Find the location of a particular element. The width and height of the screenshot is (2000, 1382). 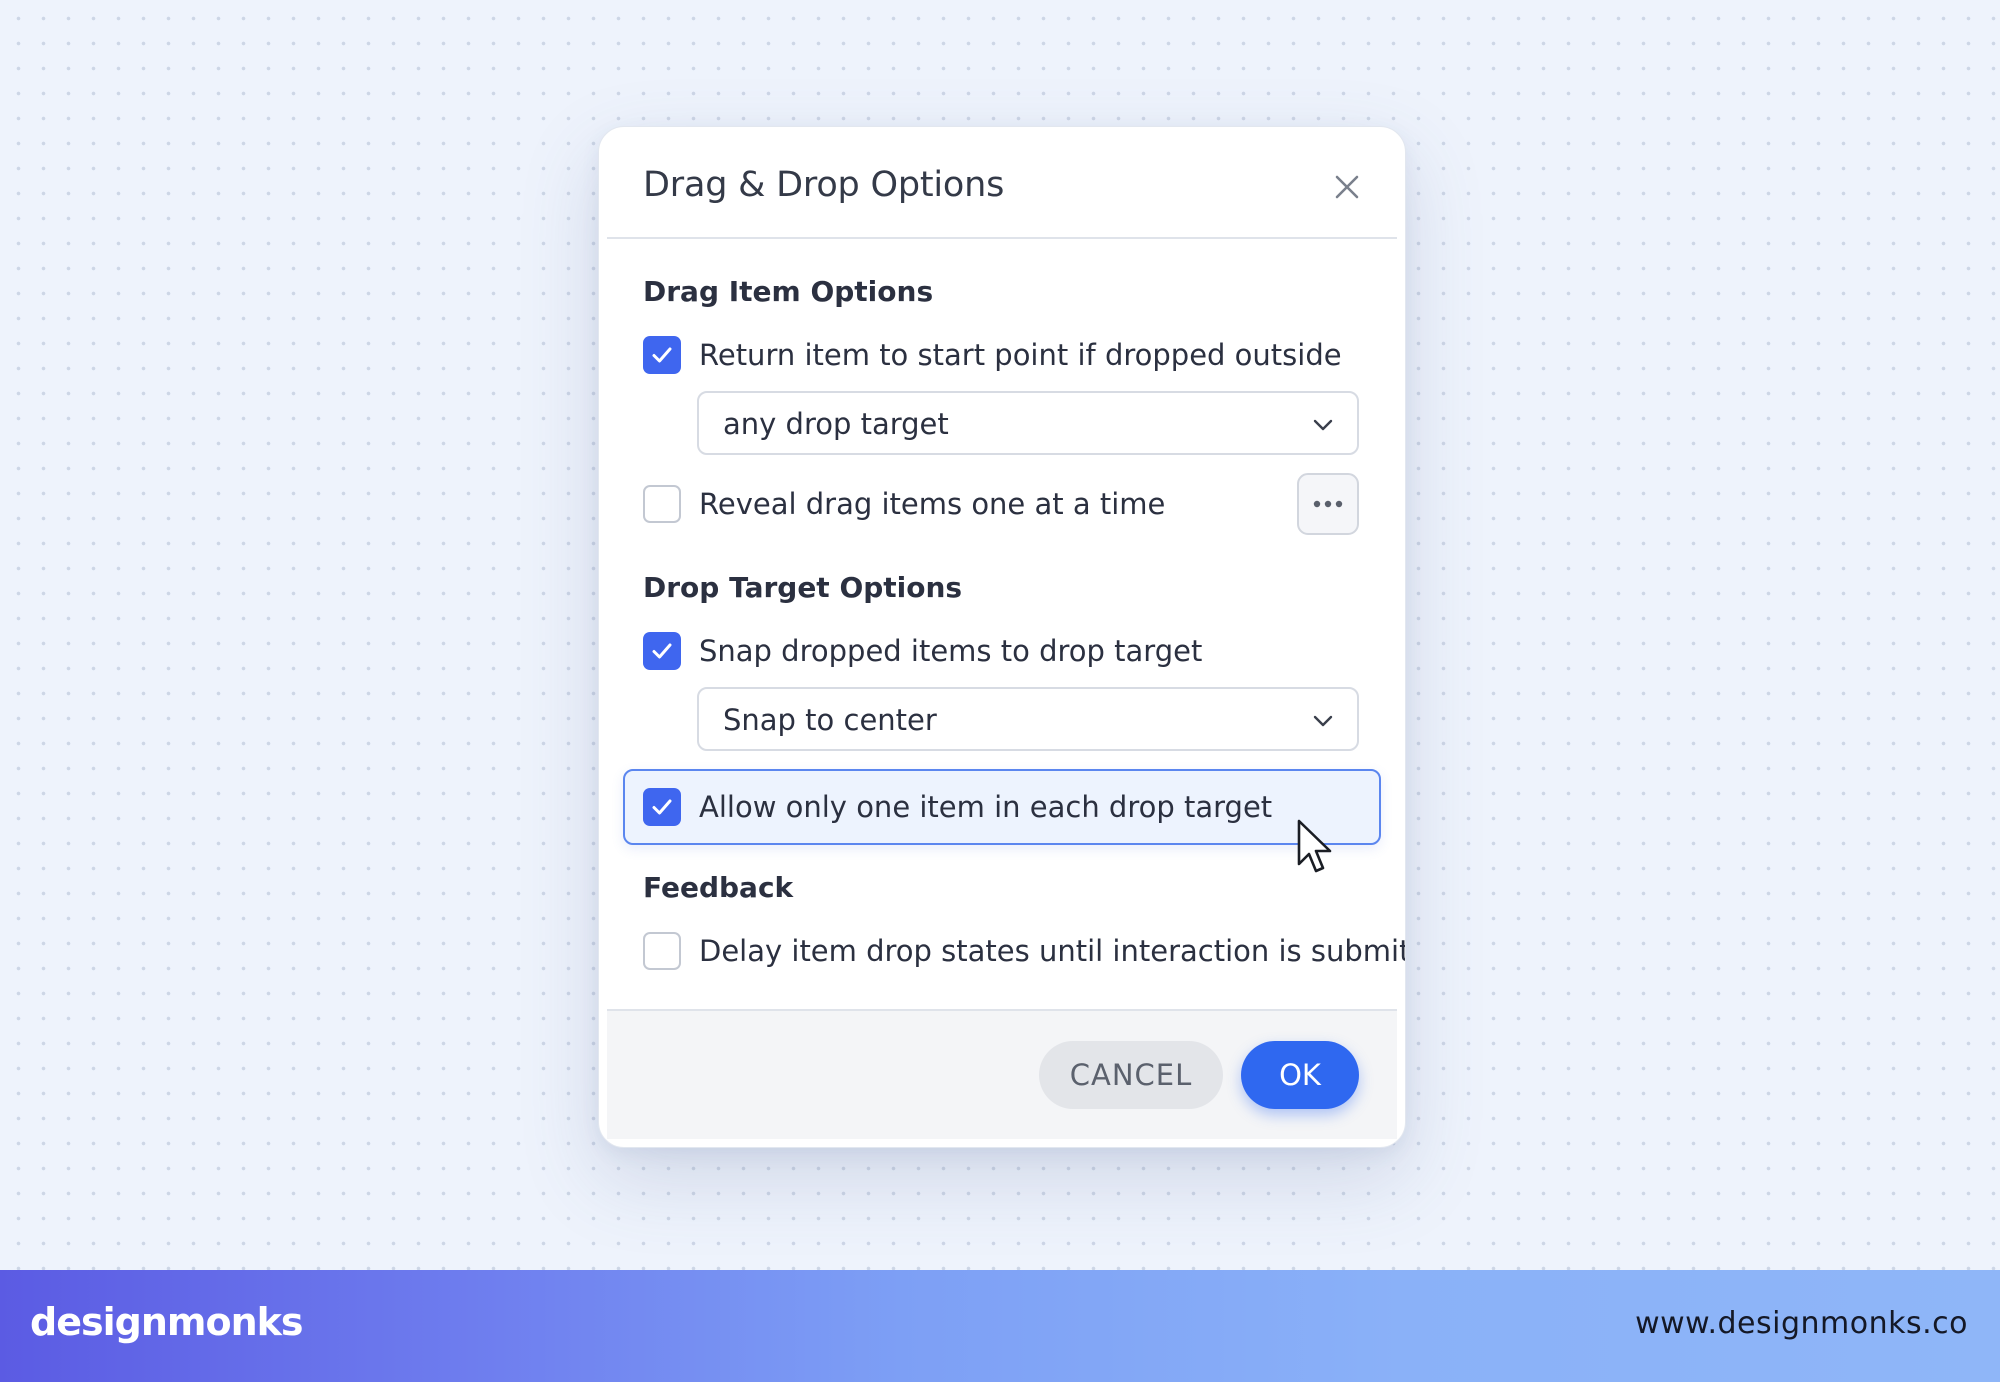

cancel-button: CANCEL is located at coordinates (1131, 1075).